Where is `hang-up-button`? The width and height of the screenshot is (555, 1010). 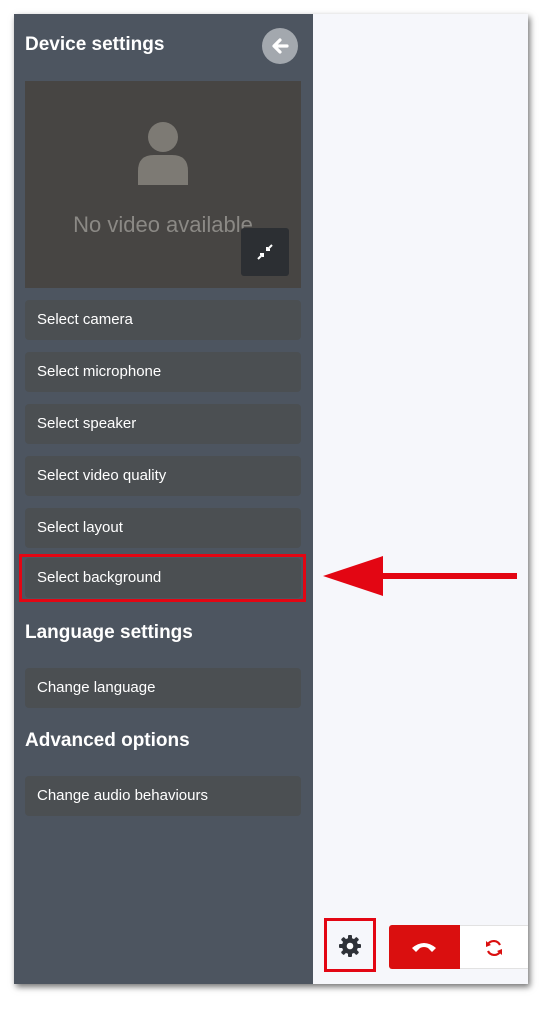
hang-up-button is located at coordinates (424, 947).